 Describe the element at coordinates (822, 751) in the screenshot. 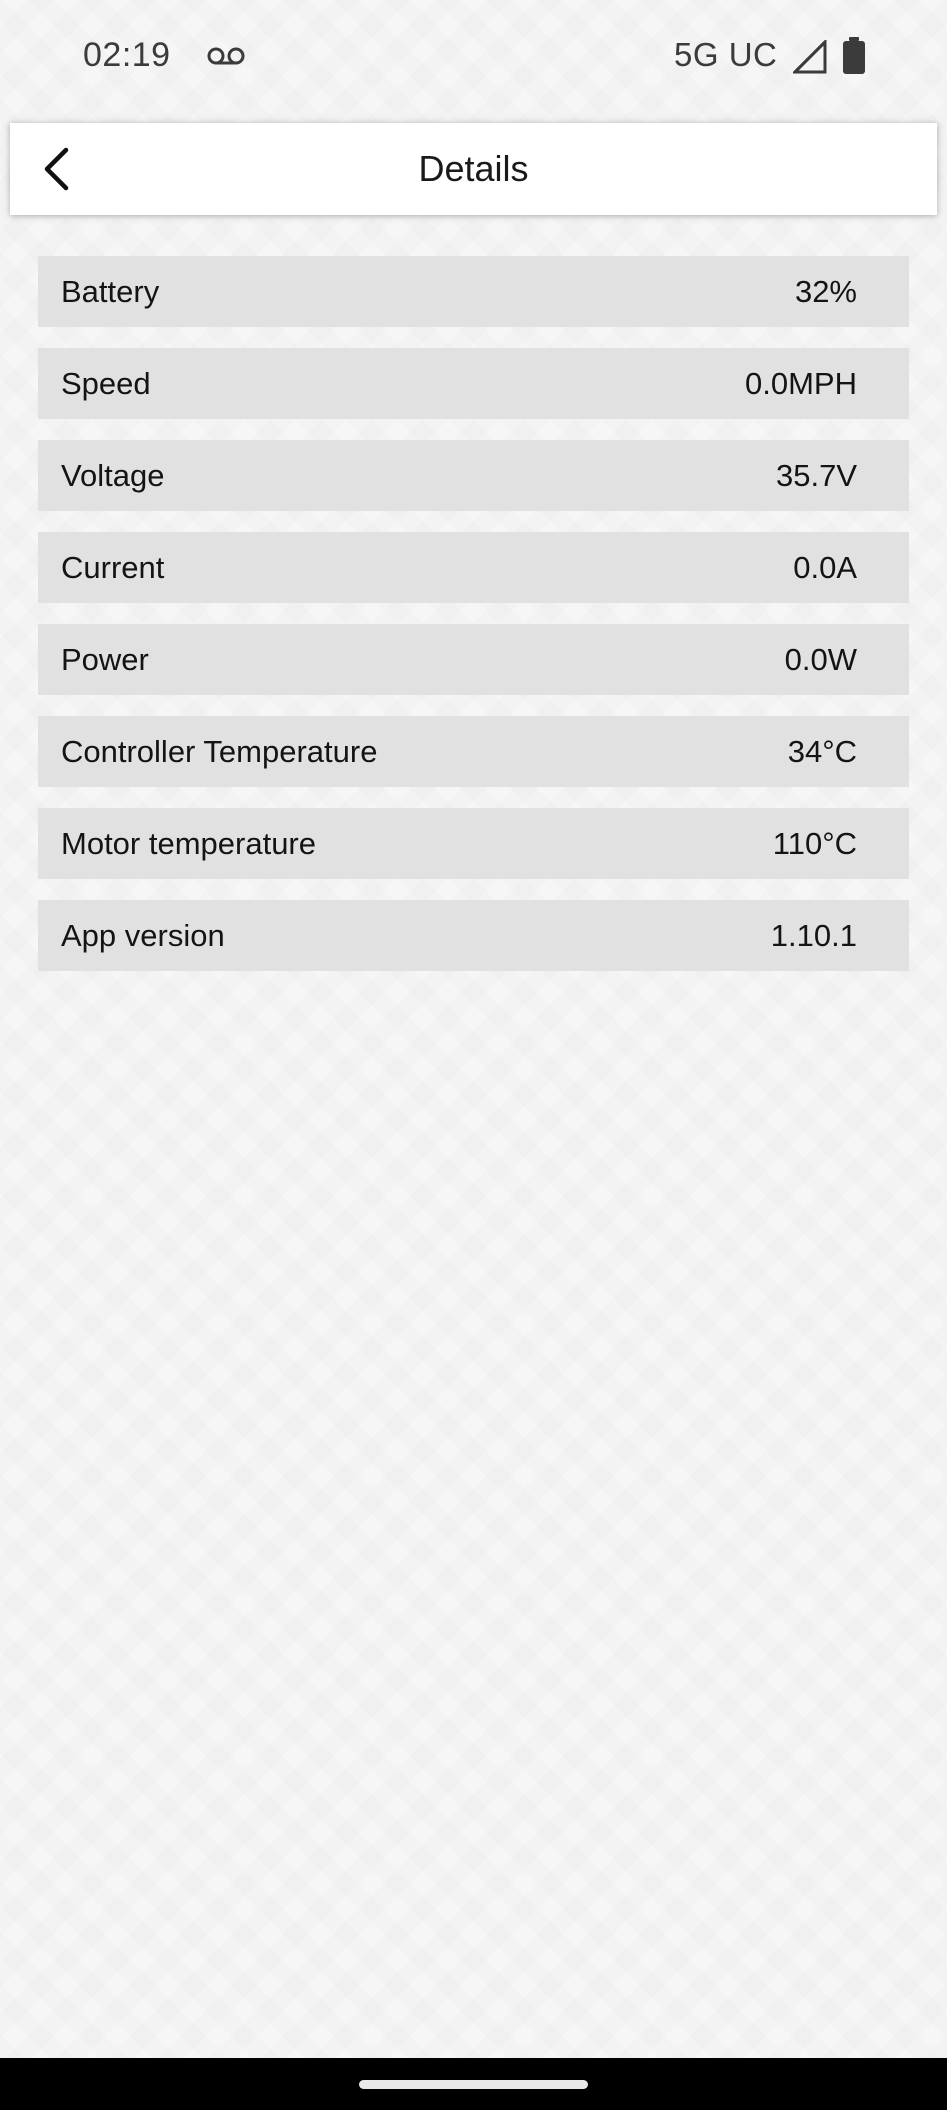

I see `detail-value: 34°C` at that location.